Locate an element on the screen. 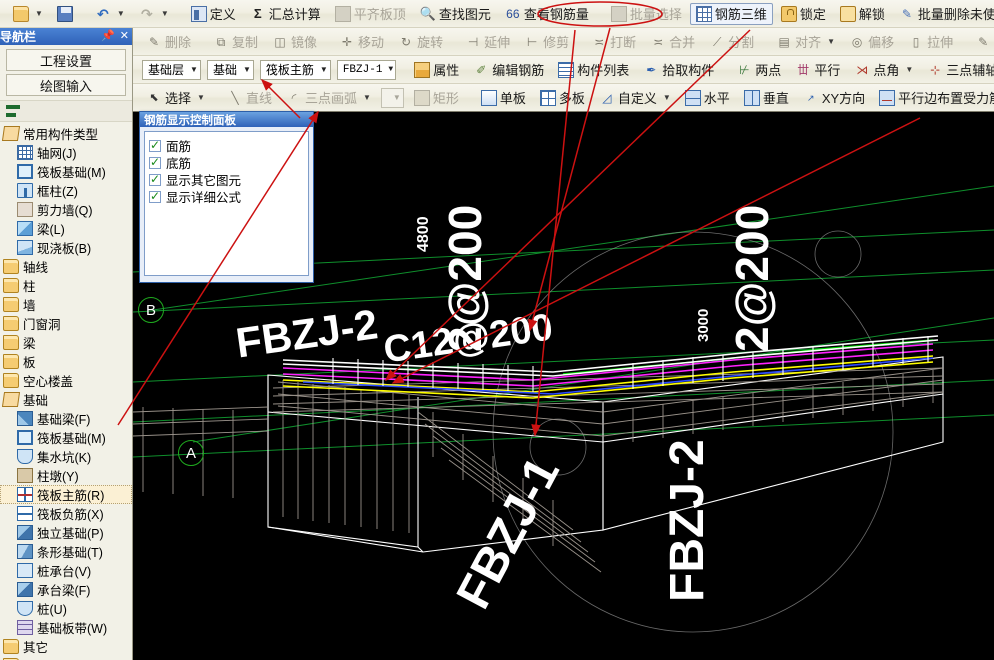 The width and height of the screenshot is (994, 660). merge-button: ≍ 合并 is located at coordinates (672, 42).